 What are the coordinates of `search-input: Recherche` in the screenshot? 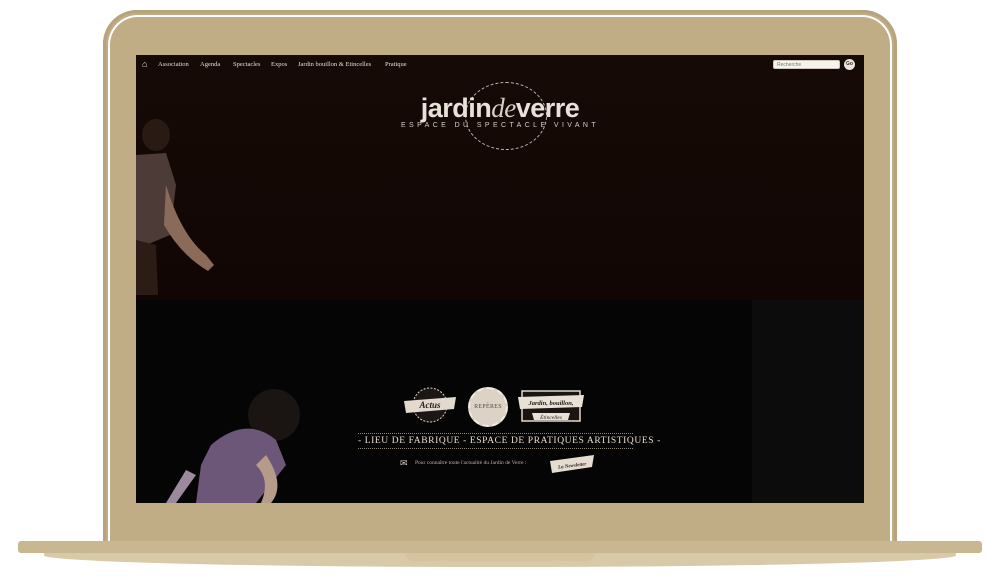 It's located at (806, 64).